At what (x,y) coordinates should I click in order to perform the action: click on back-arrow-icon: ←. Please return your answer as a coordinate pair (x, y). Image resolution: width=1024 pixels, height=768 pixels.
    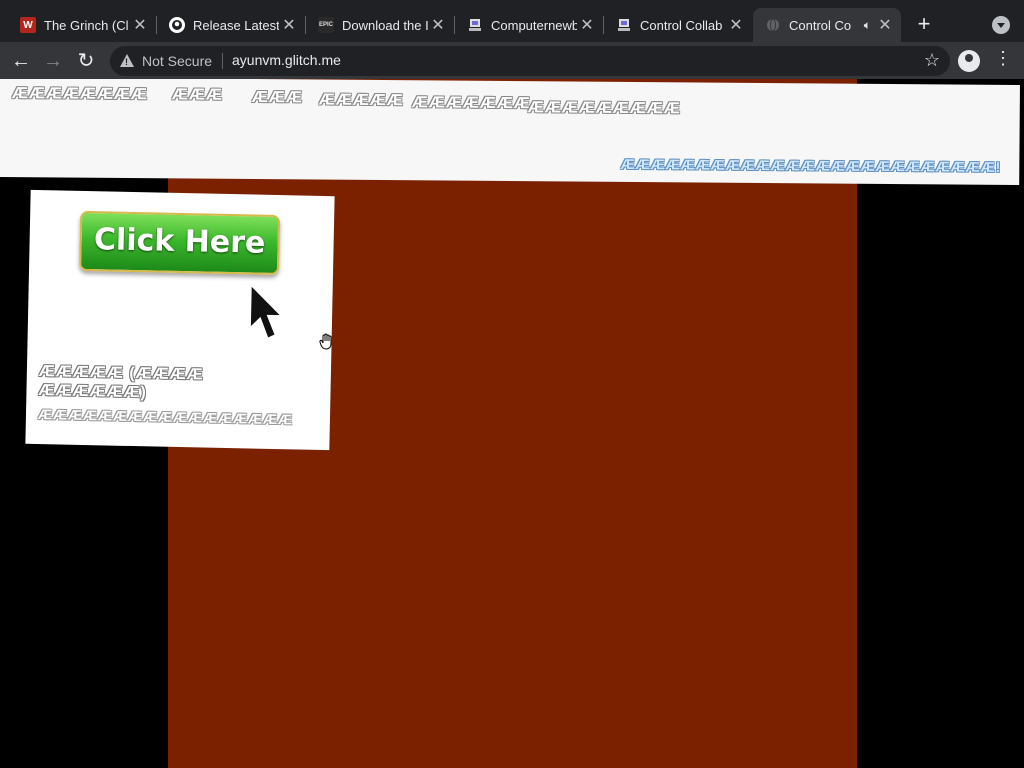
    Looking at the image, I should click on (21, 61).